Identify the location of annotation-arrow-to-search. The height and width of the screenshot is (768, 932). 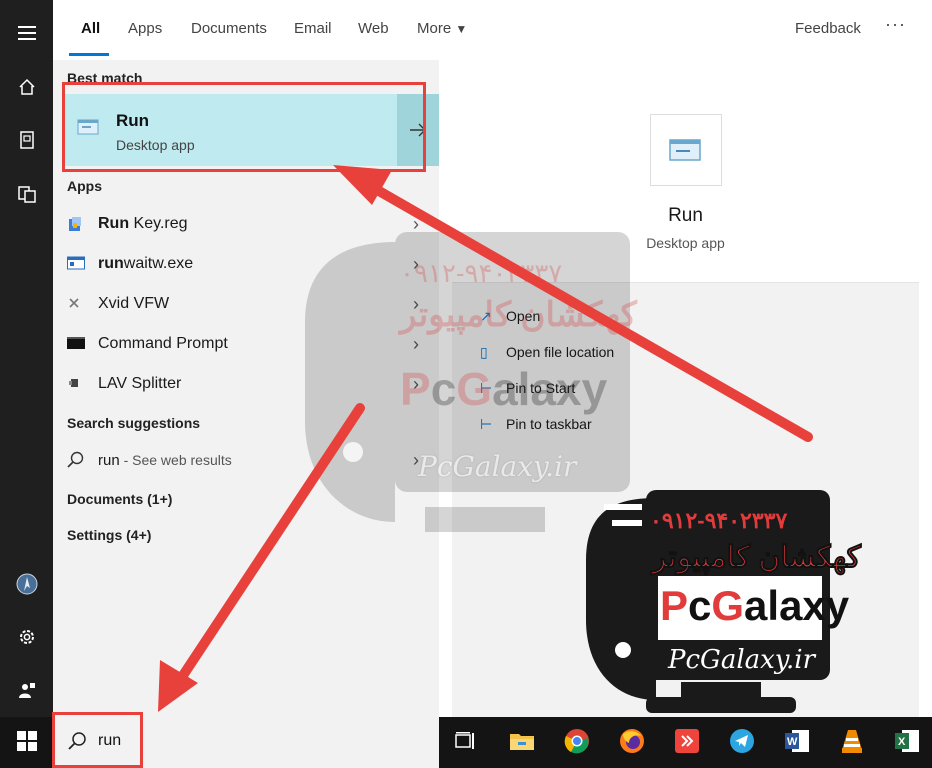
(261, 557).